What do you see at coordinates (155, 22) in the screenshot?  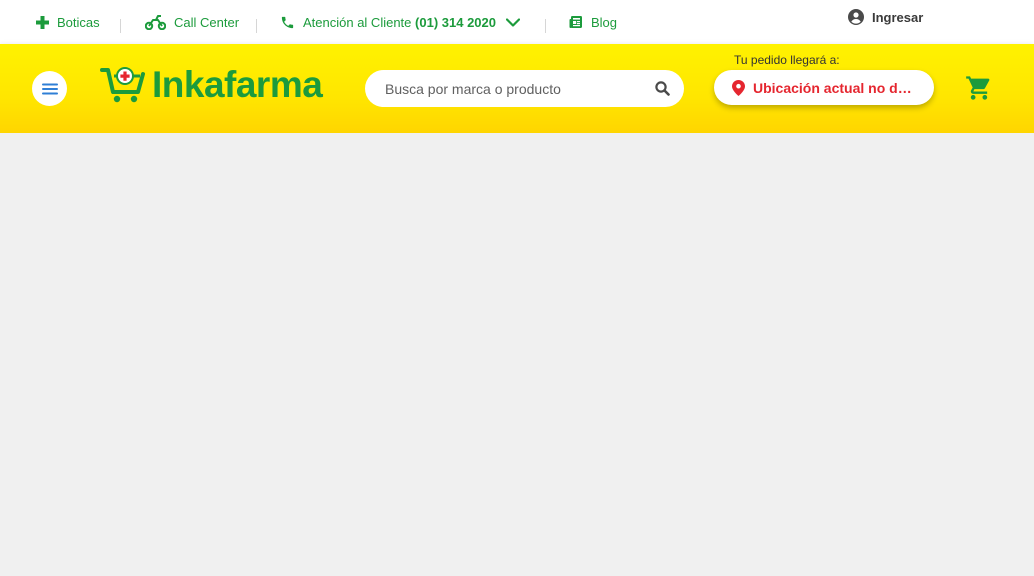 I see `motorcycle-icon` at bounding box center [155, 22].